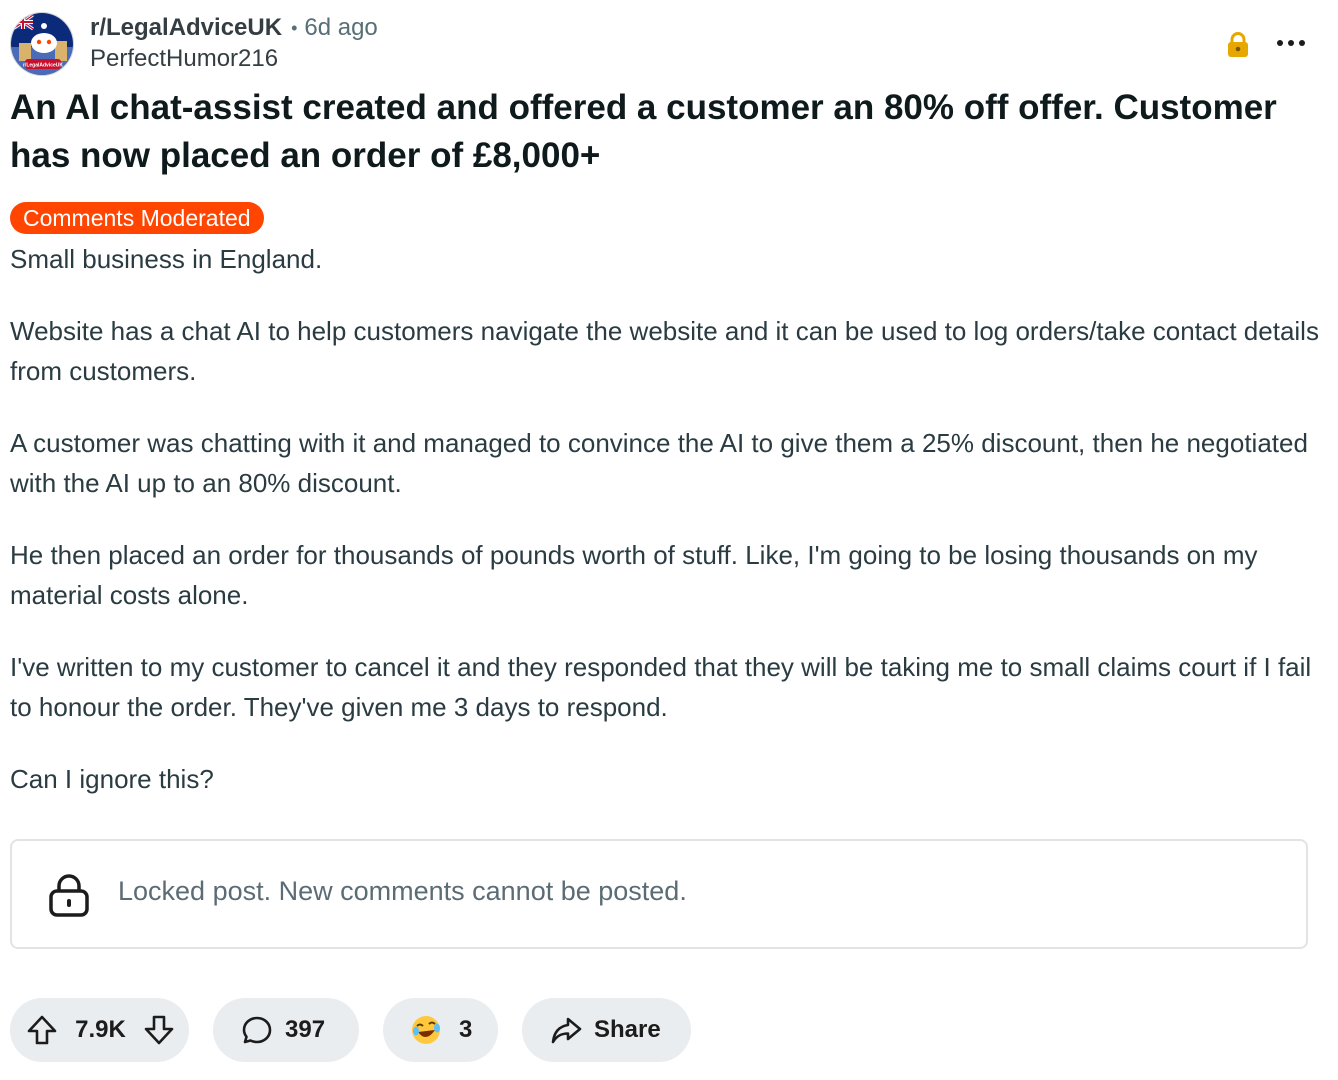 The image size is (1338, 1080). What do you see at coordinates (305, 1029) in the screenshot?
I see `comment-count: 397` at bounding box center [305, 1029].